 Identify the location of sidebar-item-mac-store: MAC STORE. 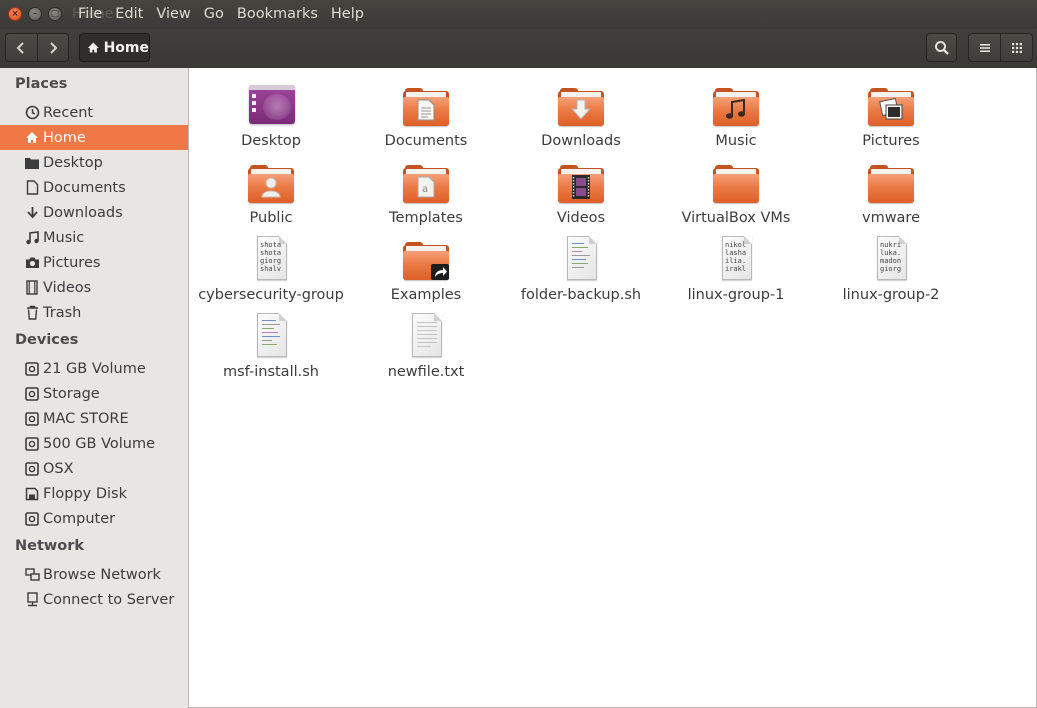
(94, 418).